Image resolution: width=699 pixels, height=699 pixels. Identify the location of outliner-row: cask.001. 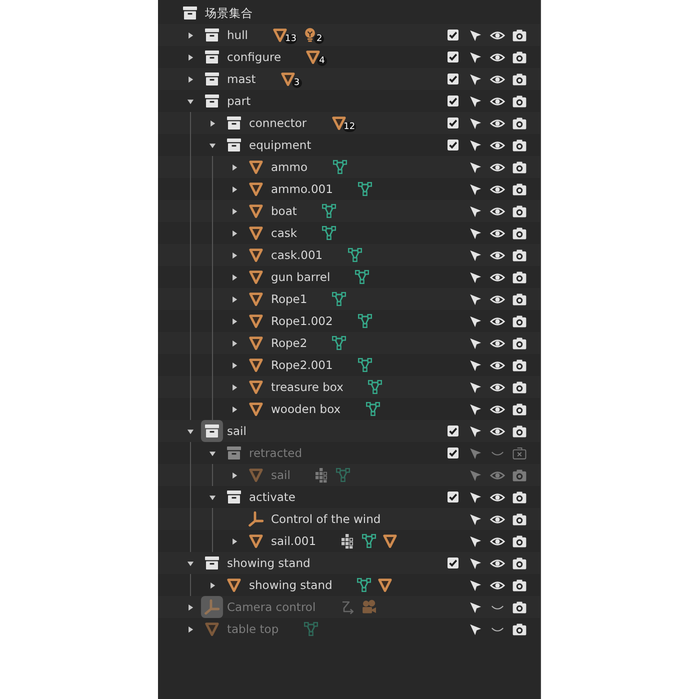
(349, 255).